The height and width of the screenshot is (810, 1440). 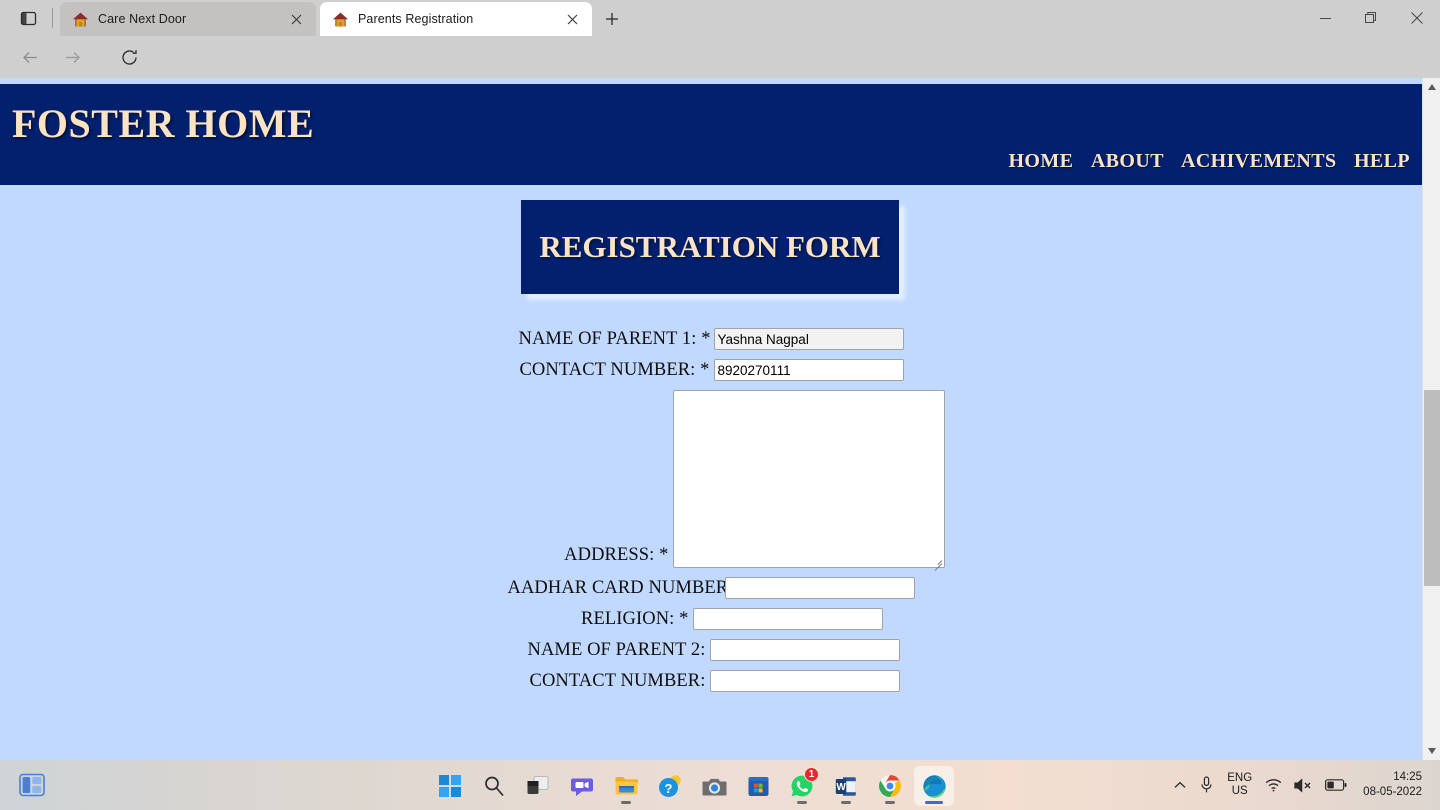 What do you see at coordinates (692, 786) in the screenshot?
I see `taskbar-apps: ? 1 W` at bounding box center [692, 786].